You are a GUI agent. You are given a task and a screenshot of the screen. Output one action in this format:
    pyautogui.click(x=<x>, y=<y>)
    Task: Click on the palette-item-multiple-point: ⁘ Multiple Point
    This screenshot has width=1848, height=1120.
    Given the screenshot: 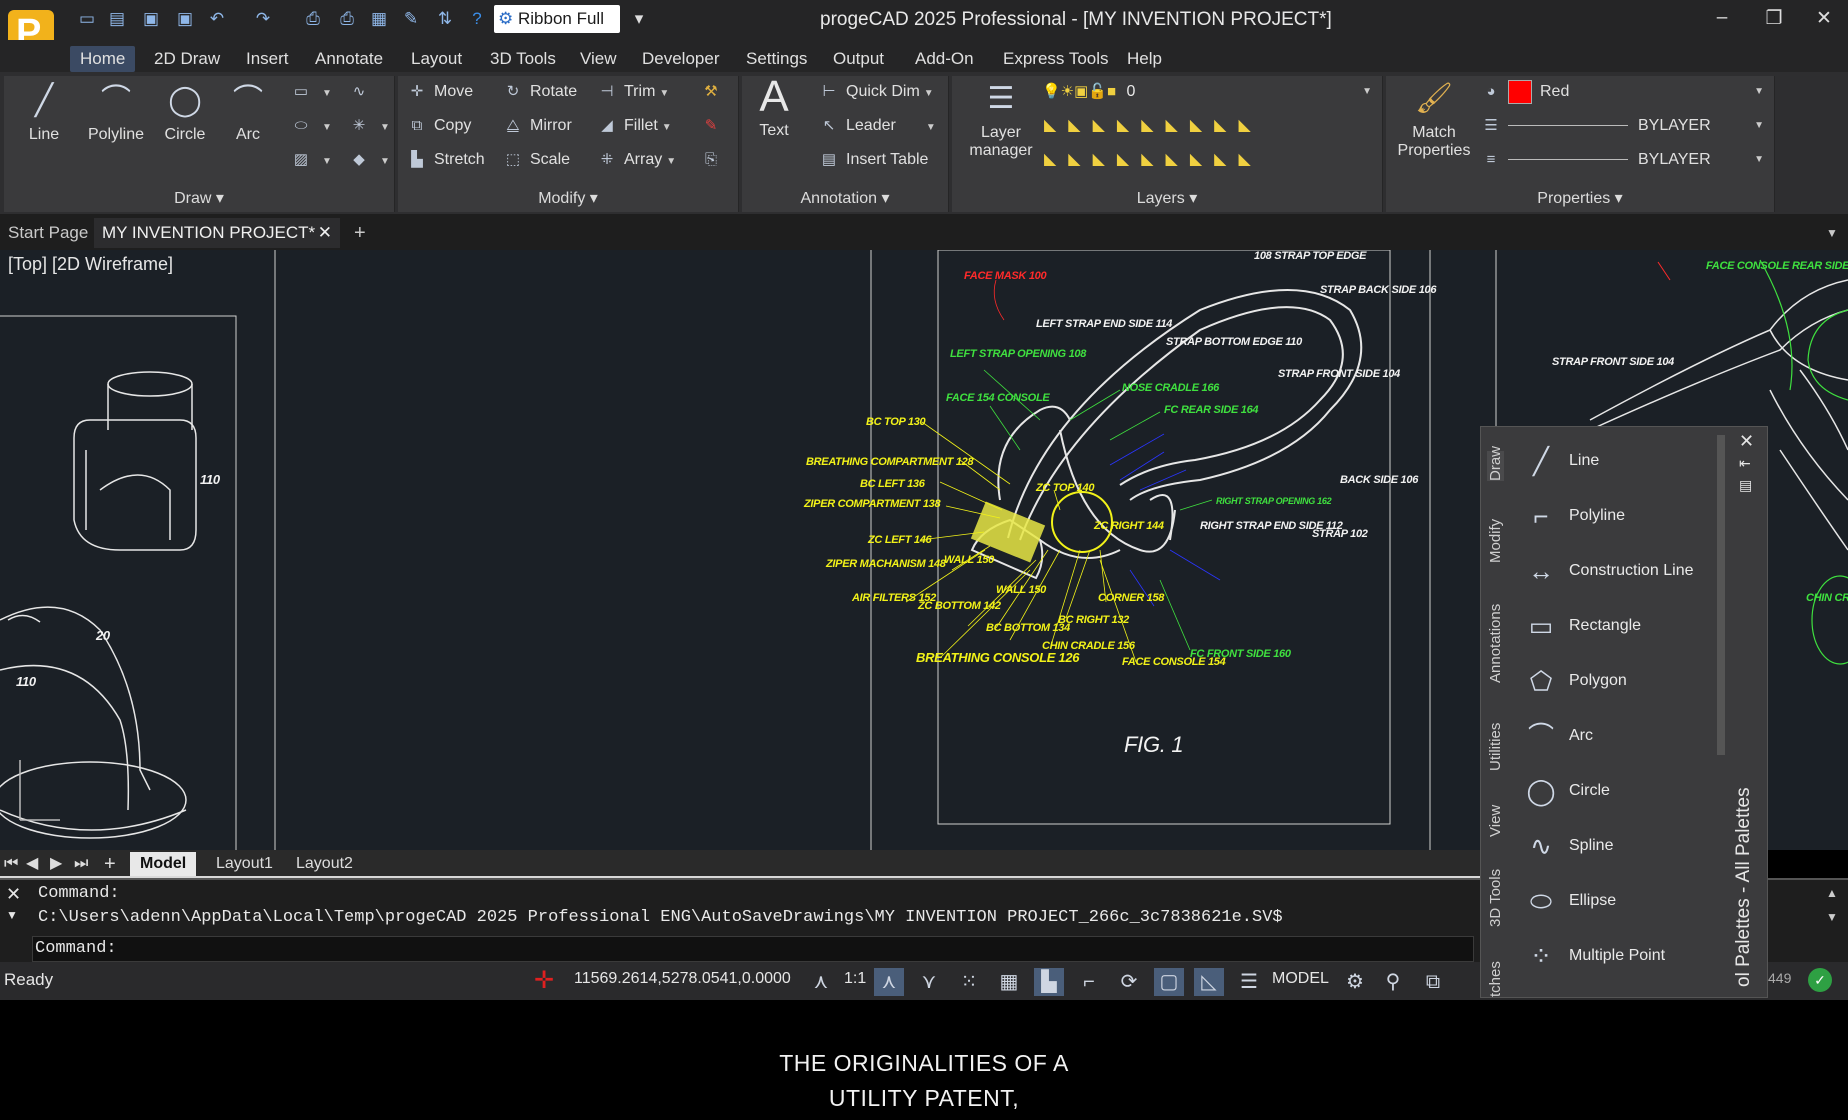 What is the action you would take?
    pyautogui.click(x=1619, y=956)
    